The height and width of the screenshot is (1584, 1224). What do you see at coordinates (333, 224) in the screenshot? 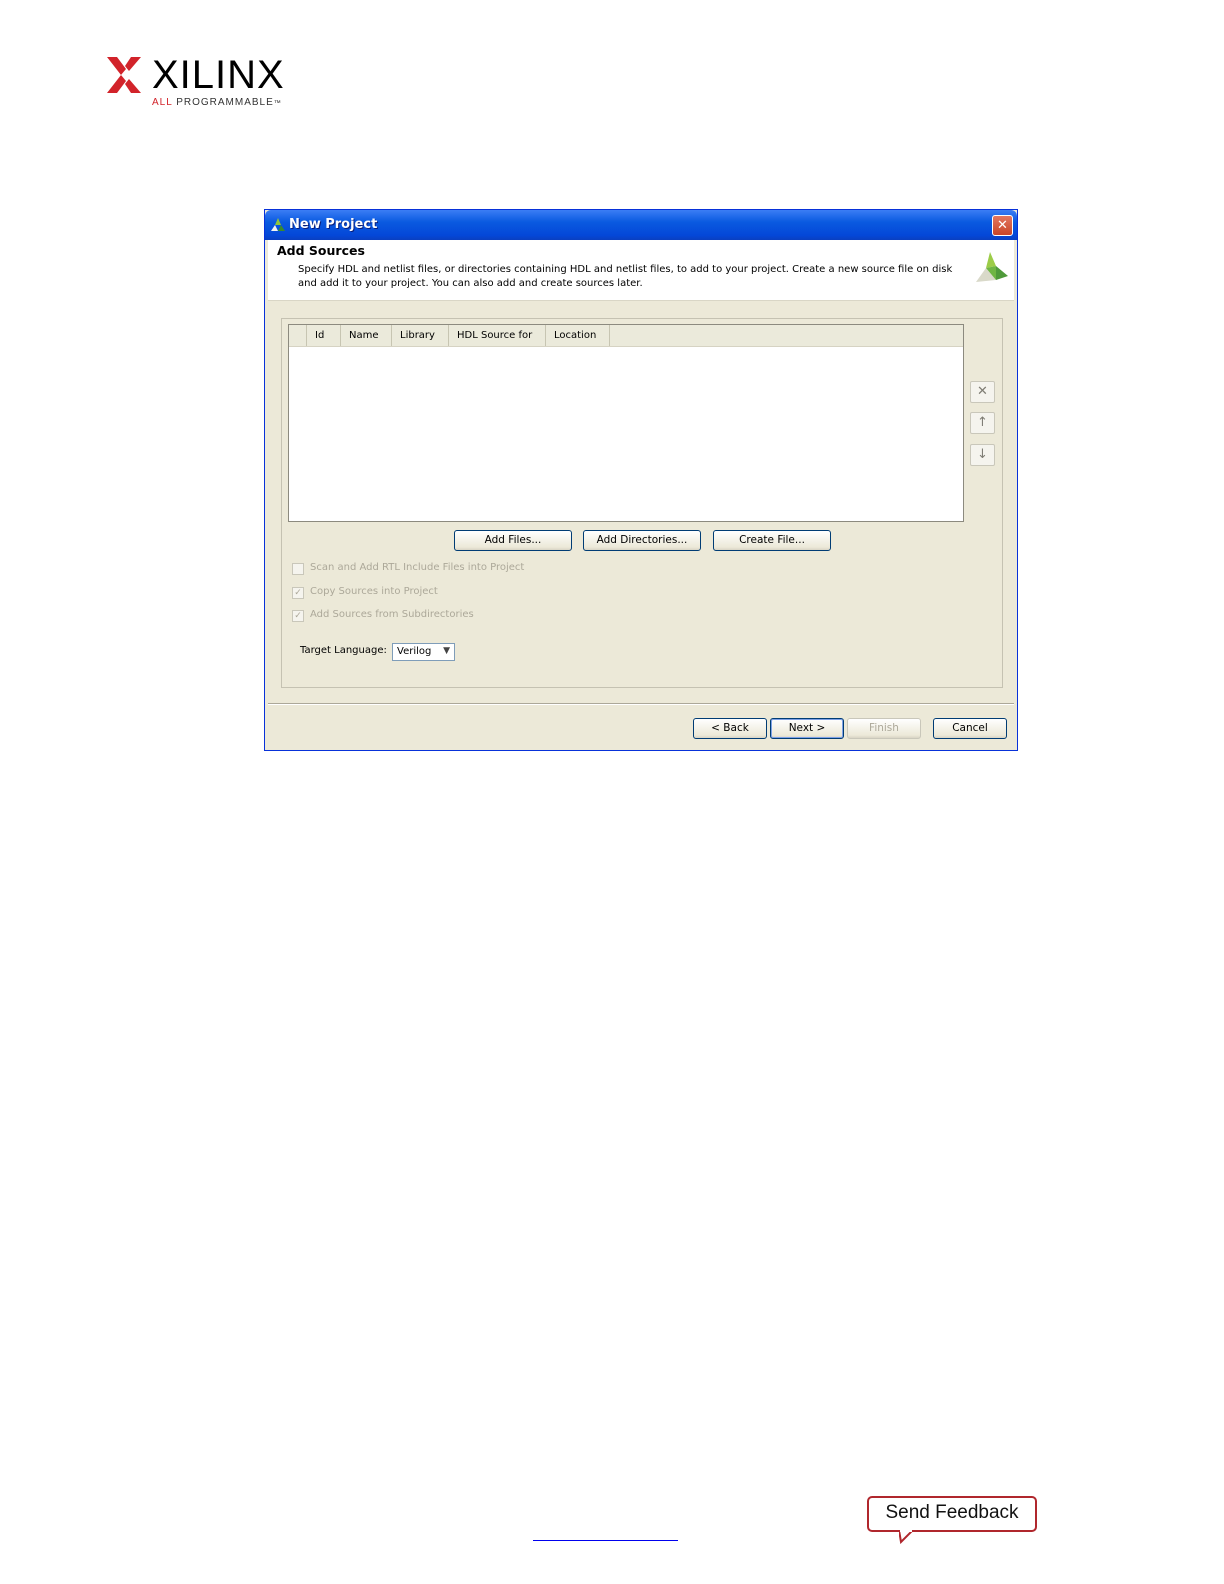
I see `dialog-title: New Project` at bounding box center [333, 224].